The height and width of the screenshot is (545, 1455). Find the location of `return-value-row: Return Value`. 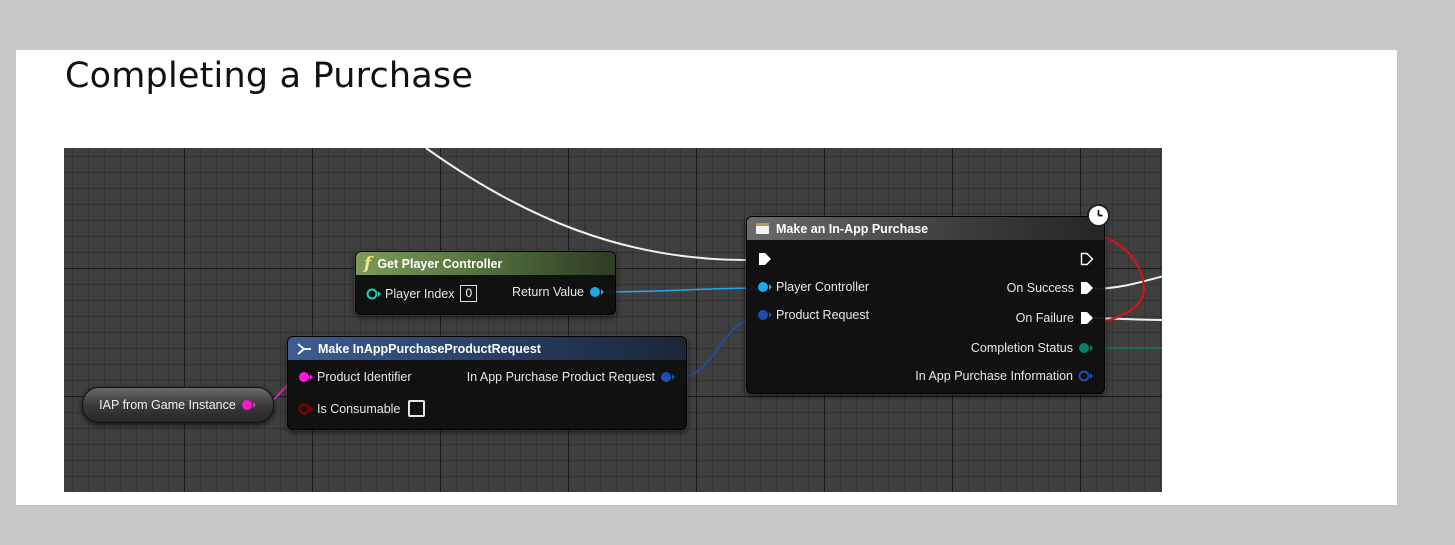

return-value-row: Return Value is located at coordinates (558, 292).